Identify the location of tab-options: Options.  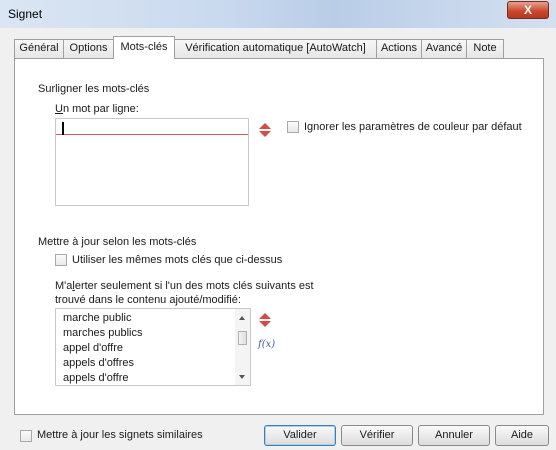
(88, 48).